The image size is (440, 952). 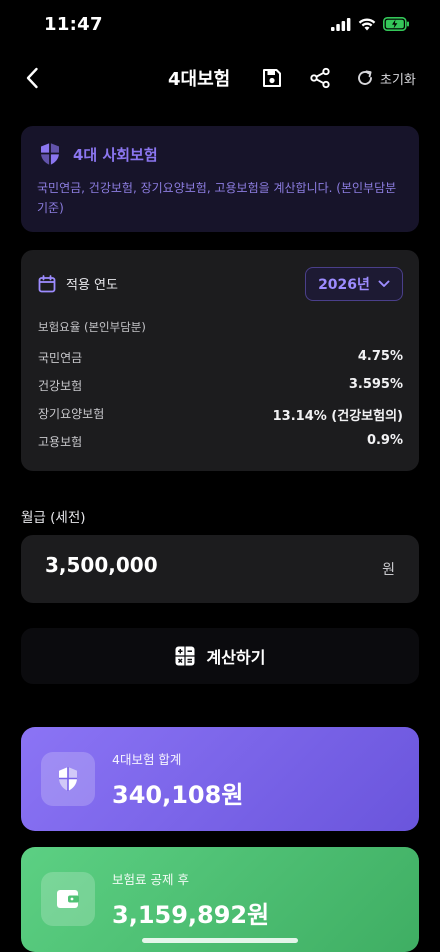 What do you see at coordinates (341, 24) in the screenshot?
I see `signal-icon` at bounding box center [341, 24].